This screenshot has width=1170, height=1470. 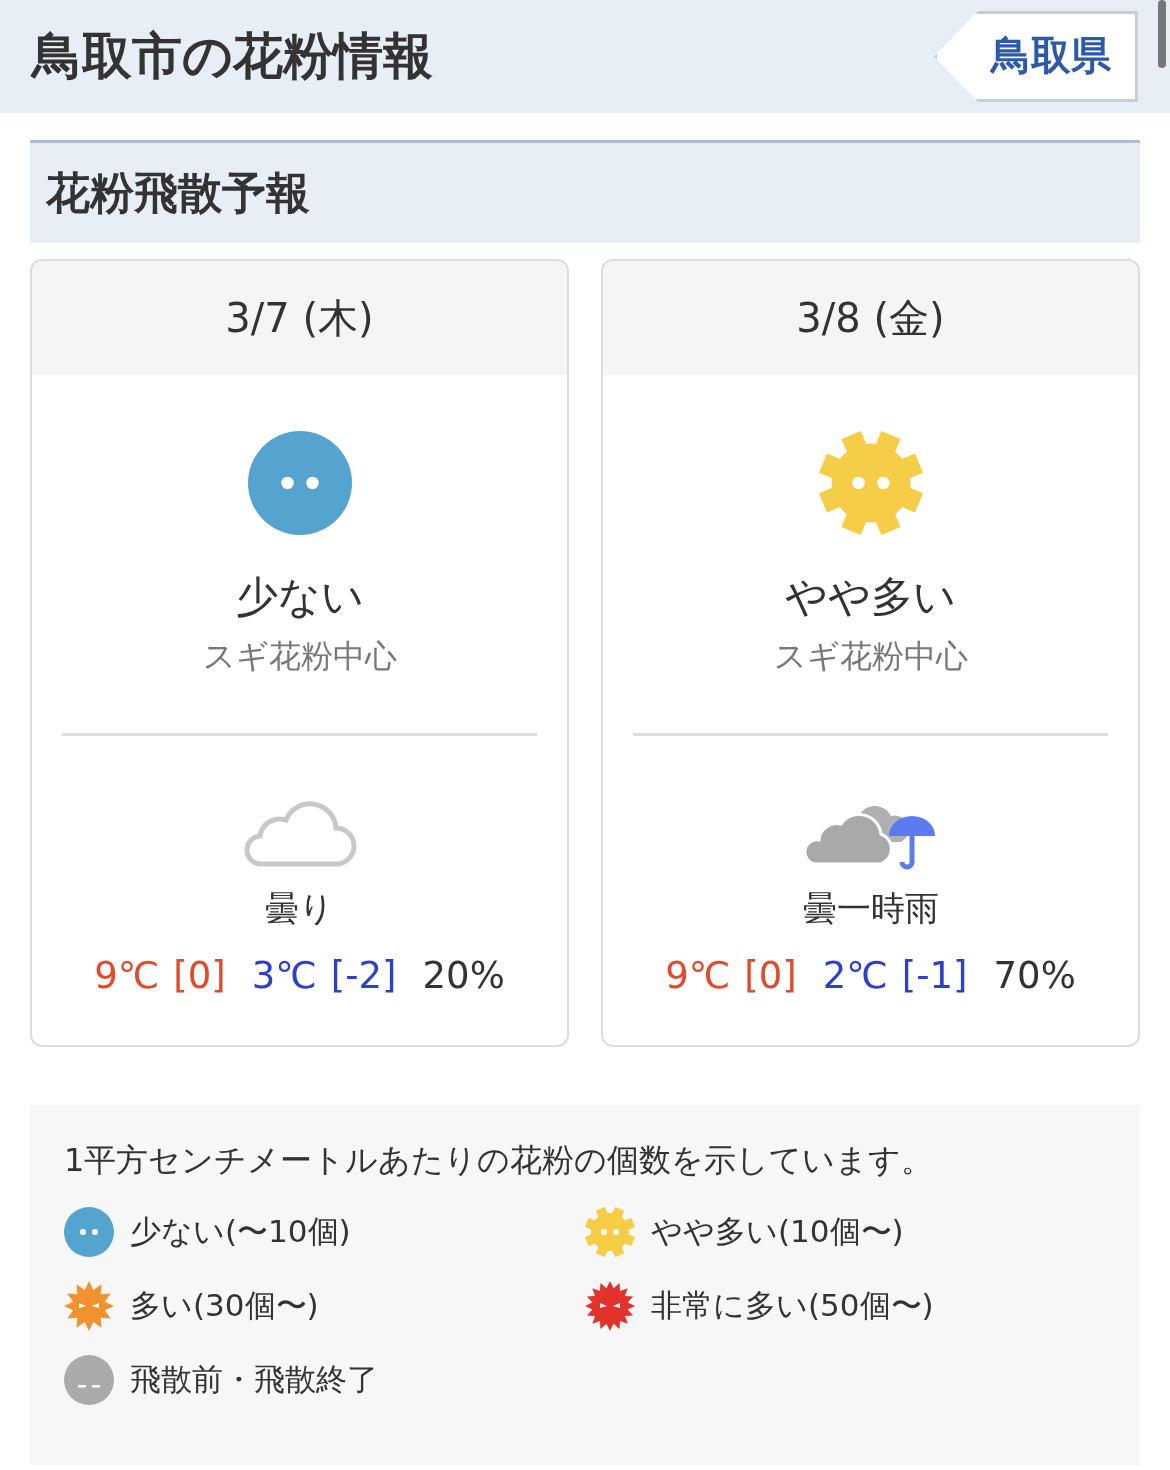 I want to click on legend-note: 1平方センチメートルあたりの花粉の個数を示しています。, so click(x=499, y=1160).